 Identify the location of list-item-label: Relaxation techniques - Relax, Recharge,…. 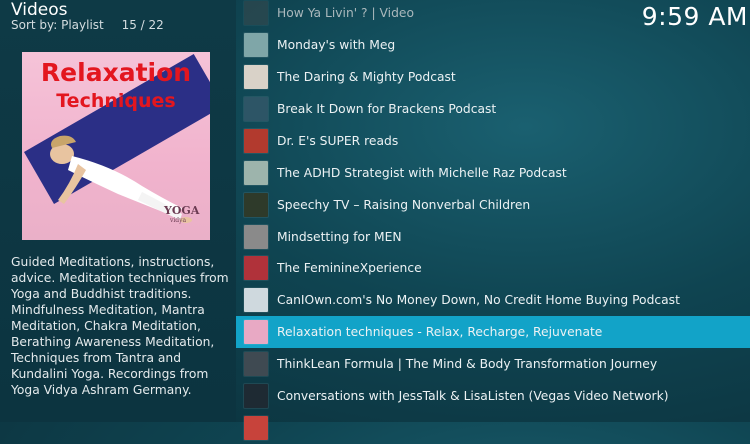
(440, 332).